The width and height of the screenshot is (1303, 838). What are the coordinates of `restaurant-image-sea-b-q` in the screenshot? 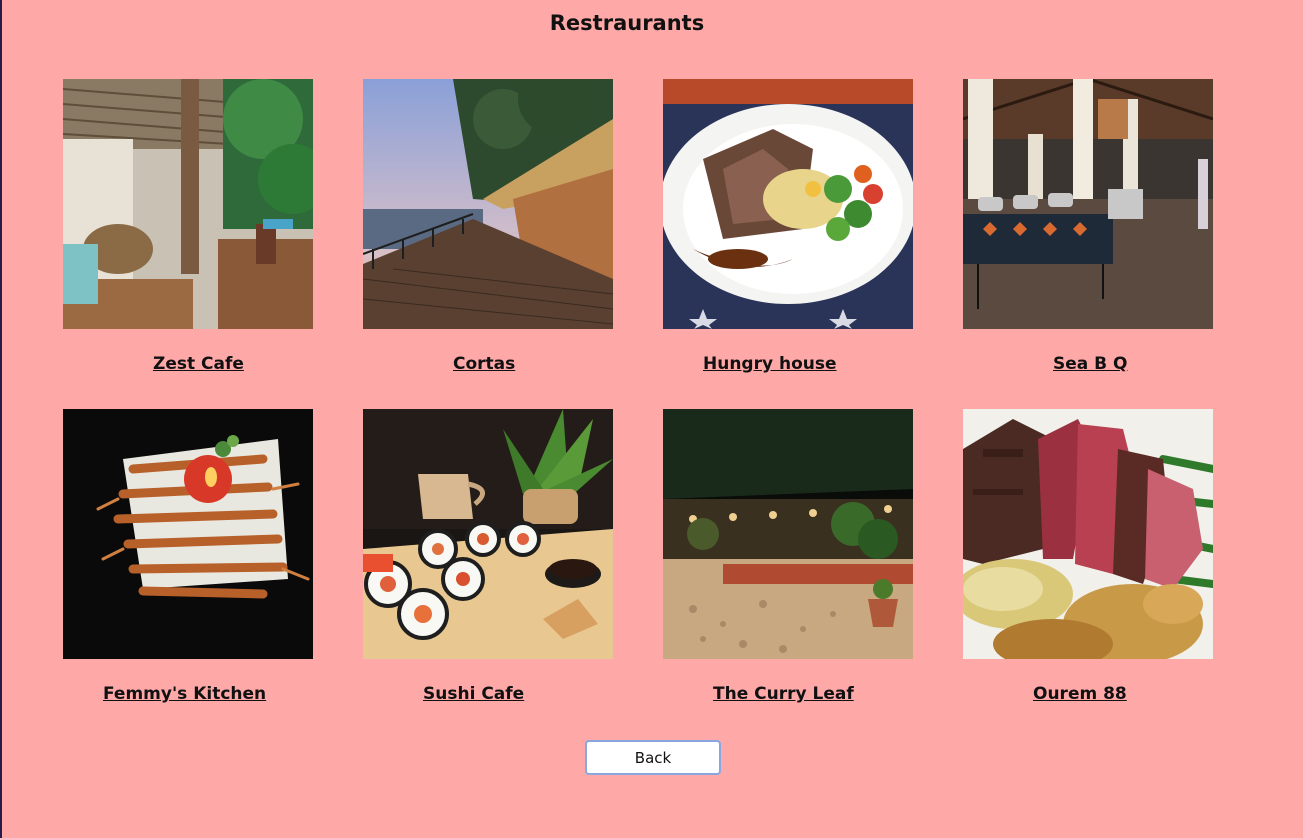 It's located at (1088, 204).